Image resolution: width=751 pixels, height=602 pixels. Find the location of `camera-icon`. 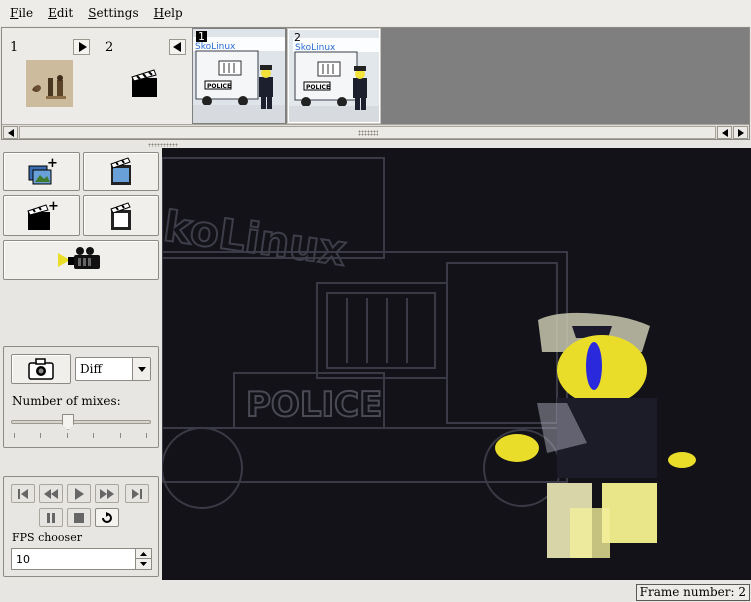

camera-icon is located at coordinates (41, 369).